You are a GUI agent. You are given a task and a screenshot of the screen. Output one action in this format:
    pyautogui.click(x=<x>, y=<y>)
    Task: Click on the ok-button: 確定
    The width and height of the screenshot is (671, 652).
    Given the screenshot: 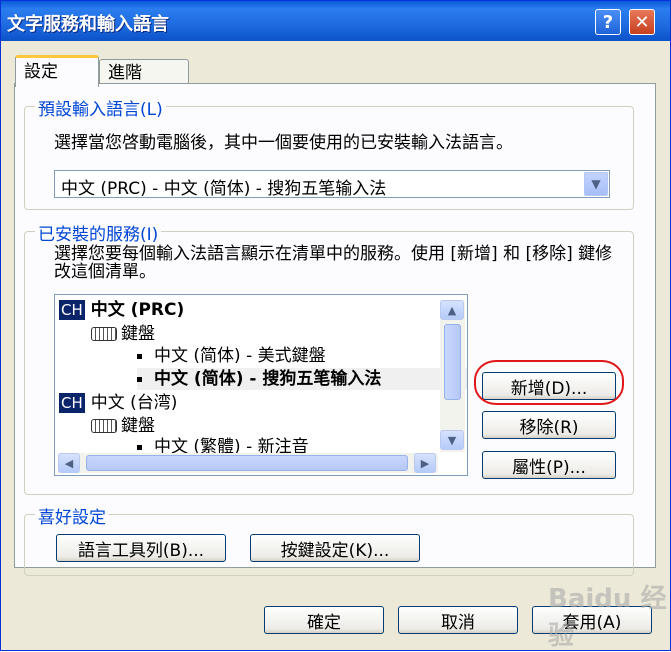 What is the action you would take?
    pyautogui.click(x=324, y=620)
    